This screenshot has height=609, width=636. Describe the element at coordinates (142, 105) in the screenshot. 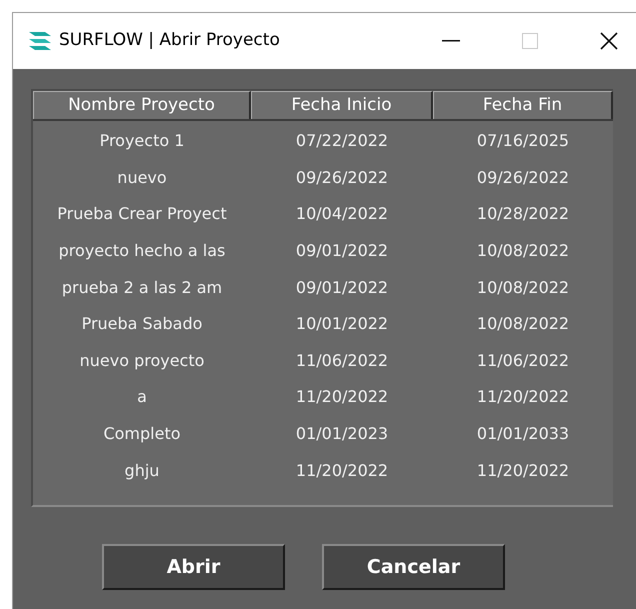

I see `column-header: Nombre Proyecto` at that location.